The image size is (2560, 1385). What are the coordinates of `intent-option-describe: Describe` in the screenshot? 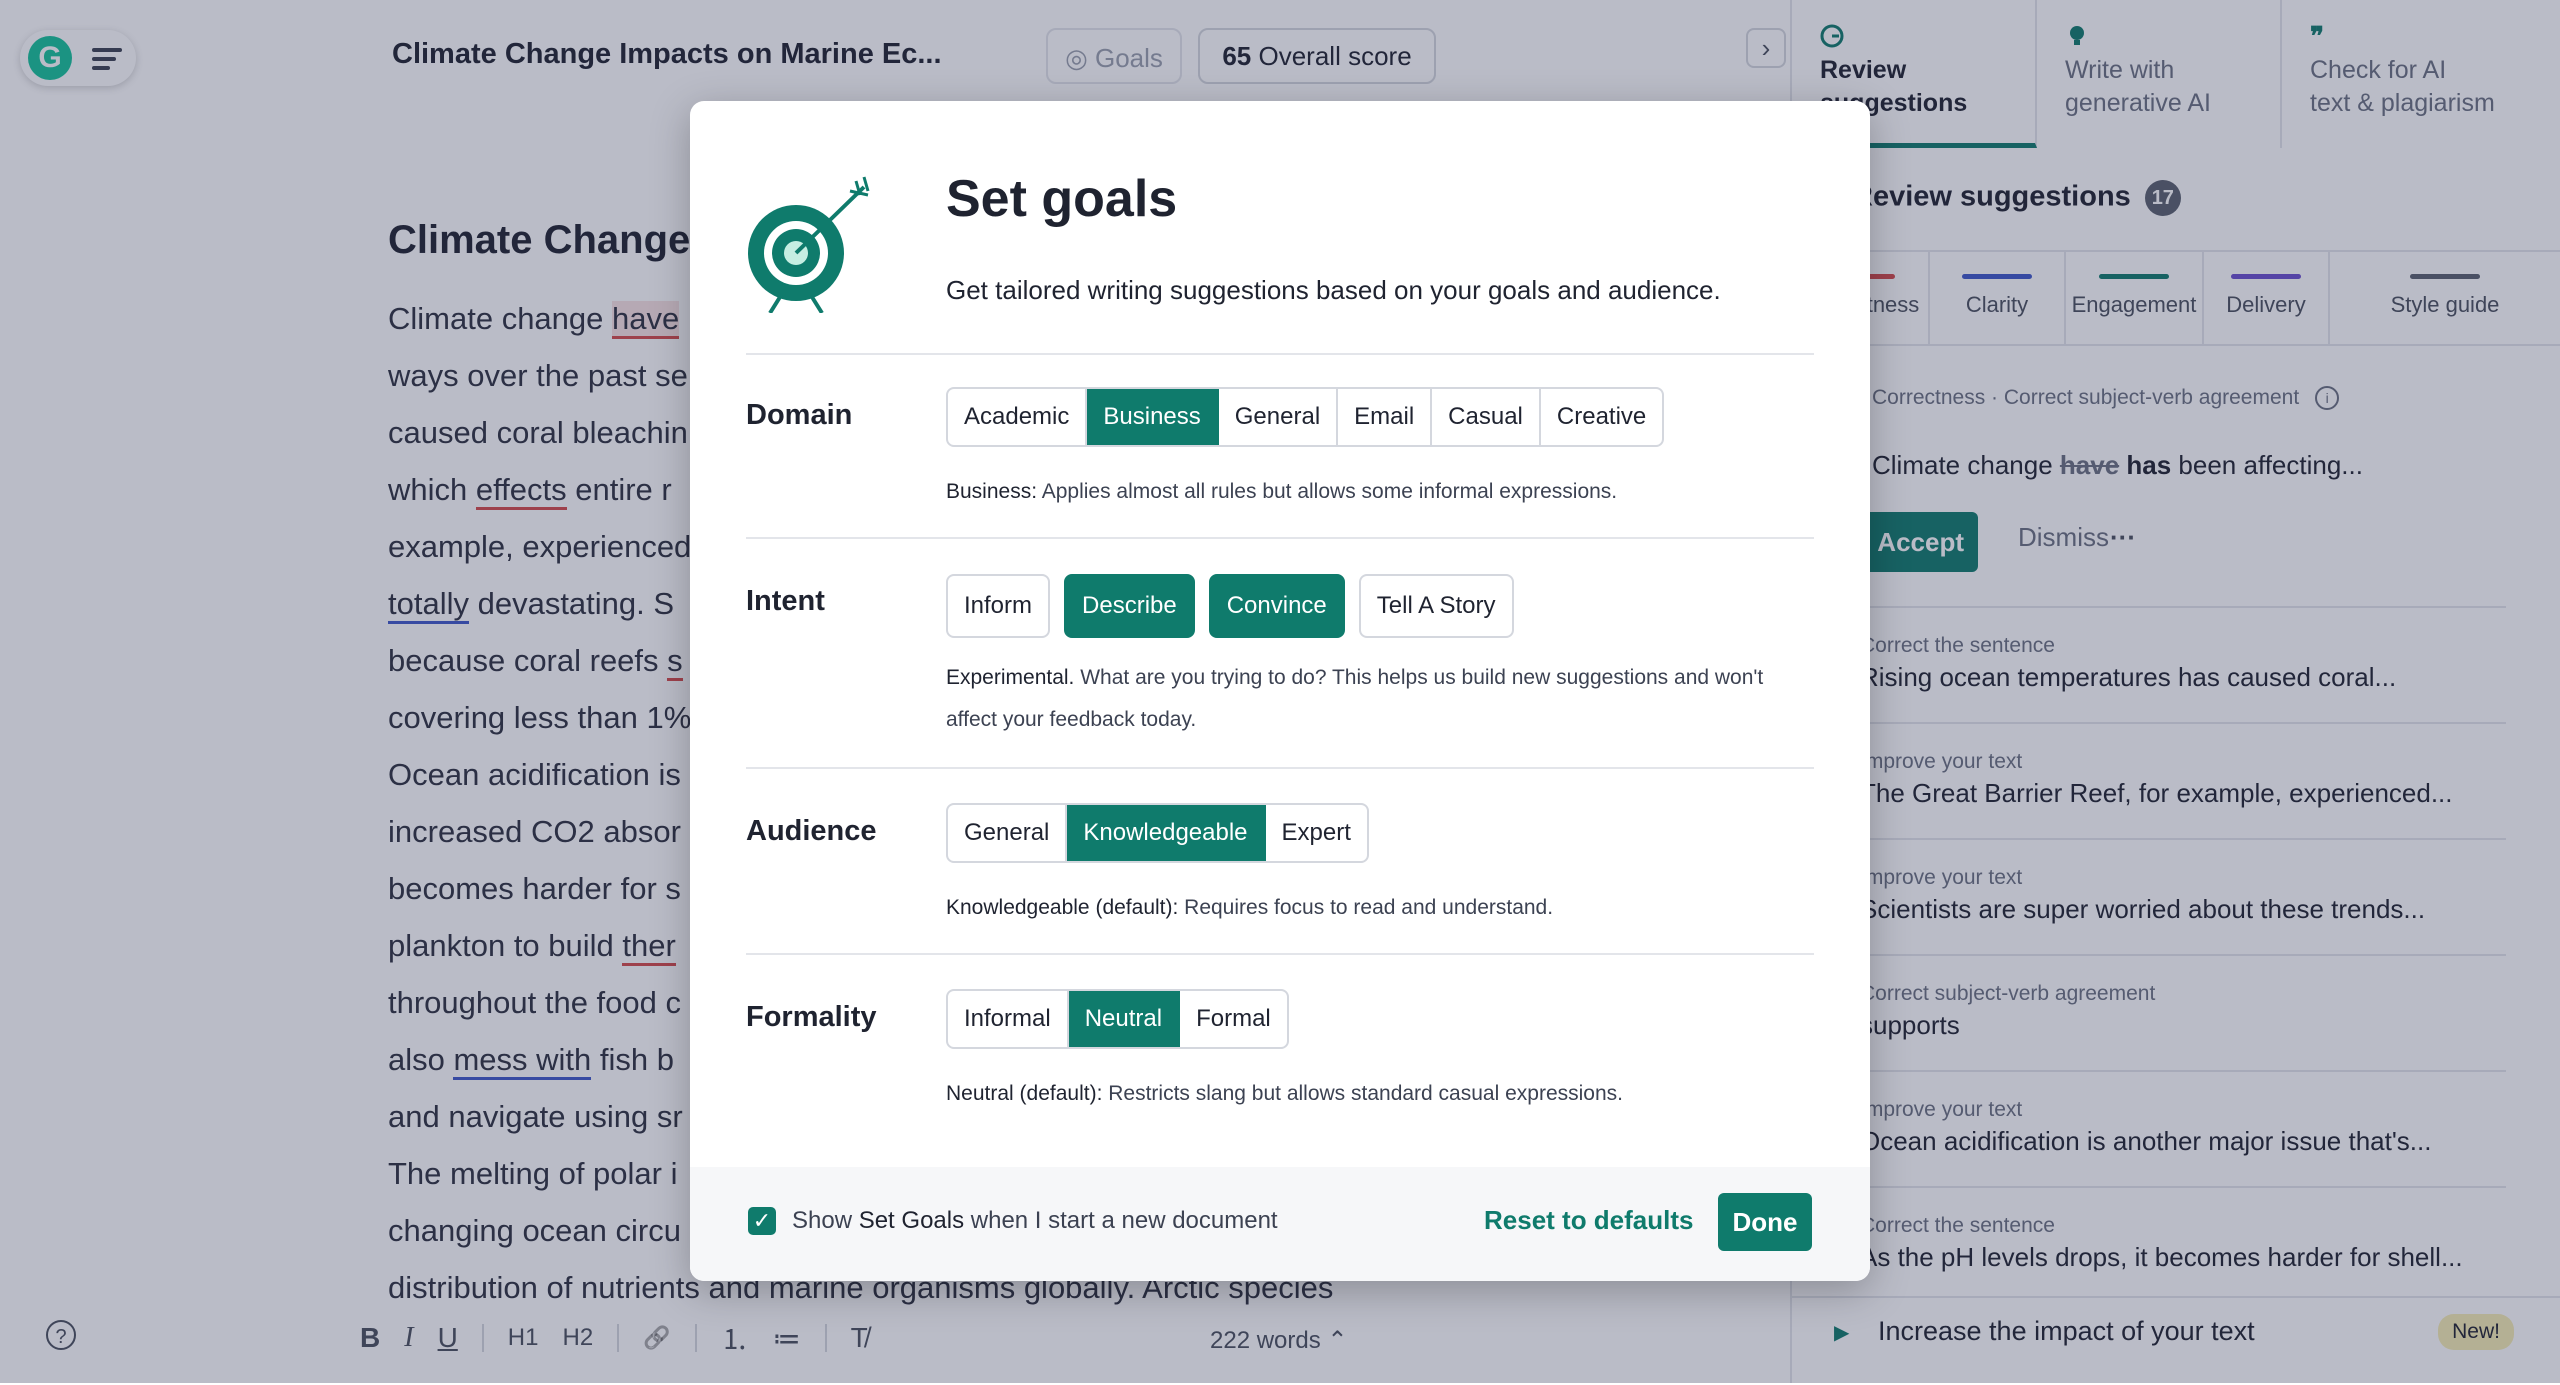 It's located at (1129, 606).